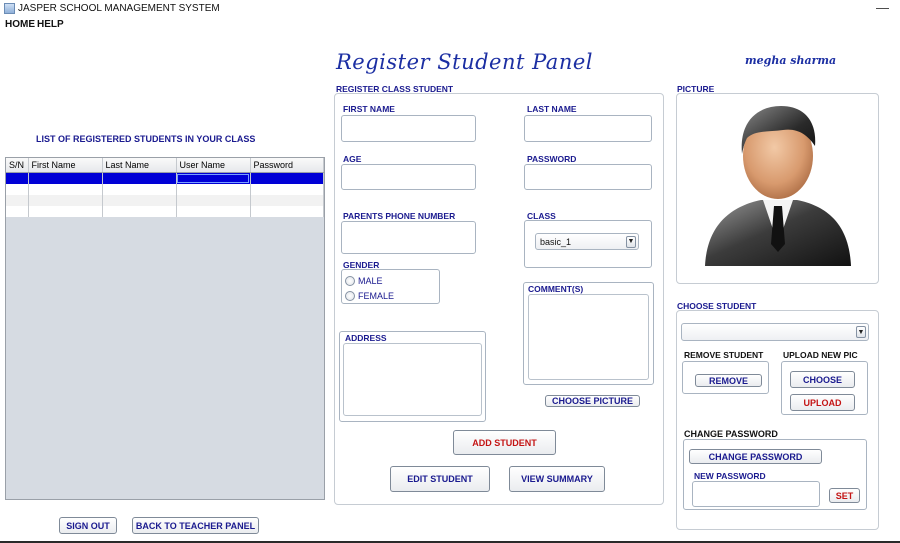  Describe the element at coordinates (119, 8) in the screenshot. I see `window-title: JASPER SCHOOL MANAGEMENT SYSTEM` at that location.